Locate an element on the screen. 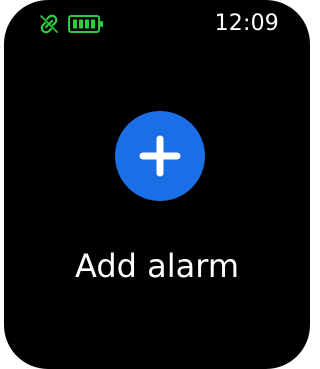 The height and width of the screenshot is (369, 320). plus-icon is located at coordinates (160, 156).